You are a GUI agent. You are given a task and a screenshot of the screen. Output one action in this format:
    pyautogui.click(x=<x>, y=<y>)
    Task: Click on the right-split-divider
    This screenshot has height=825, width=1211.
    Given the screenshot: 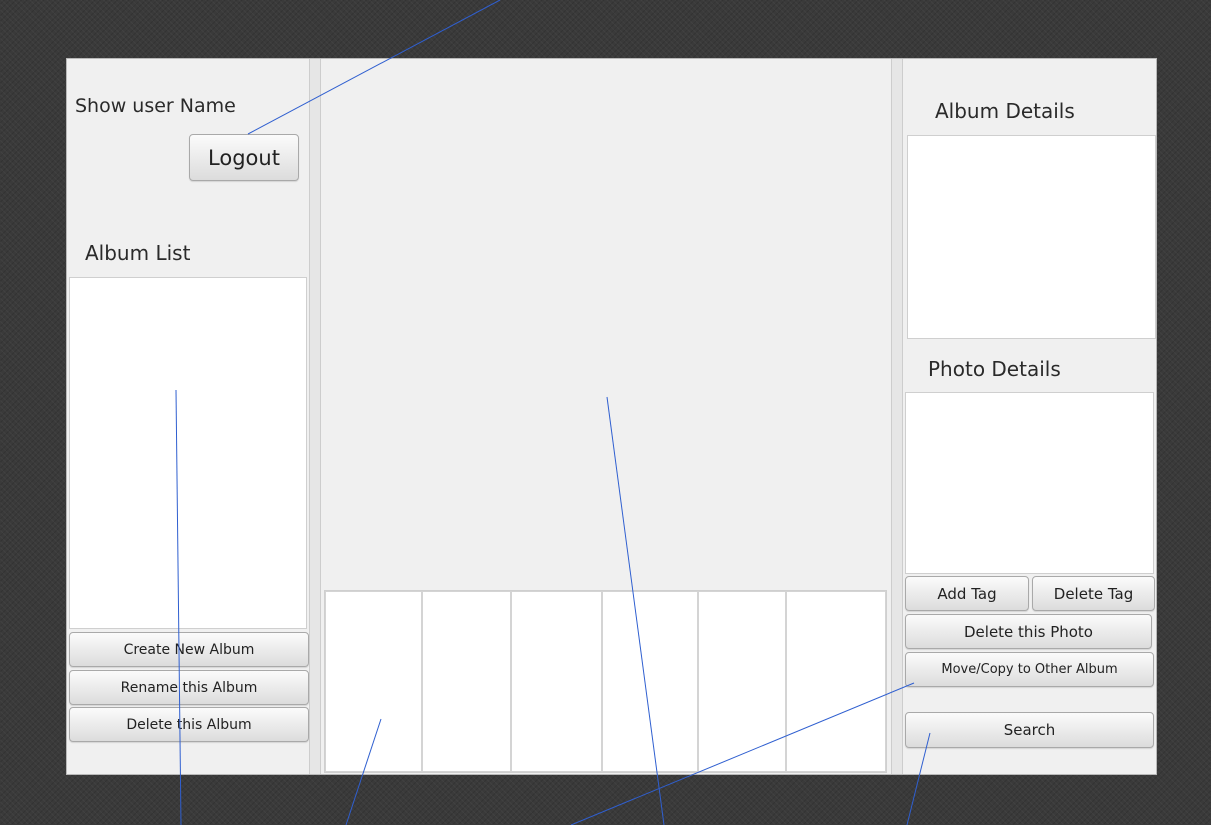 What is the action you would take?
    pyautogui.click(x=897, y=416)
    